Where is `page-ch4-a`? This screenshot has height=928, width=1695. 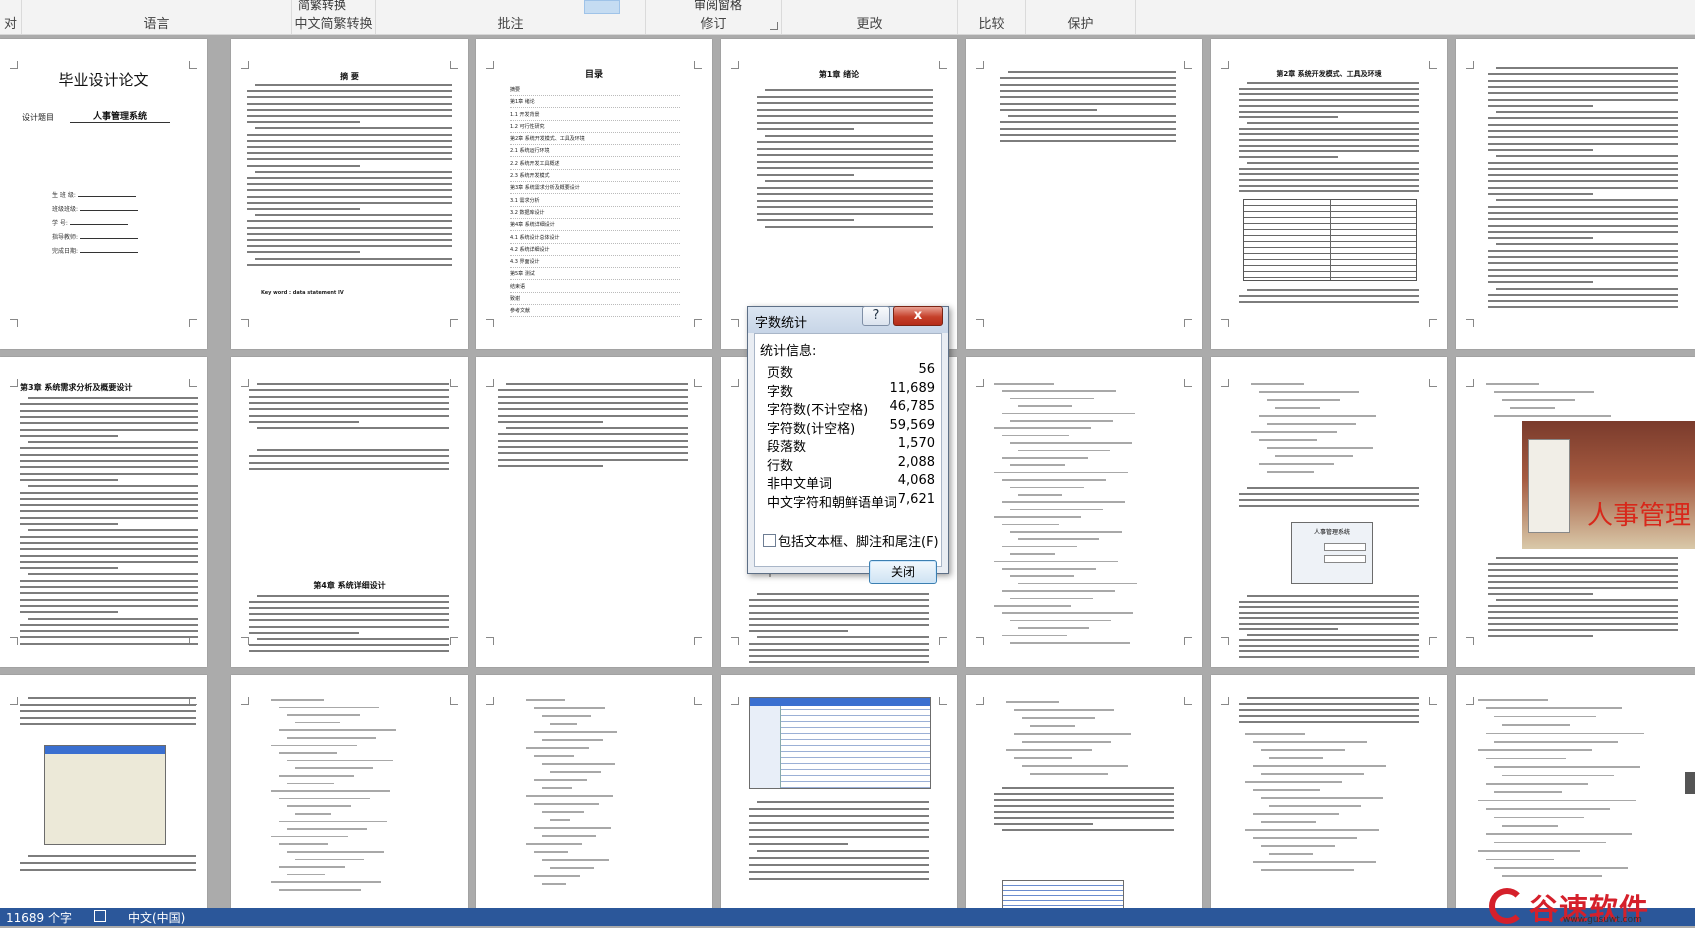
page-ch4-a is located at coordinates (594, 512).